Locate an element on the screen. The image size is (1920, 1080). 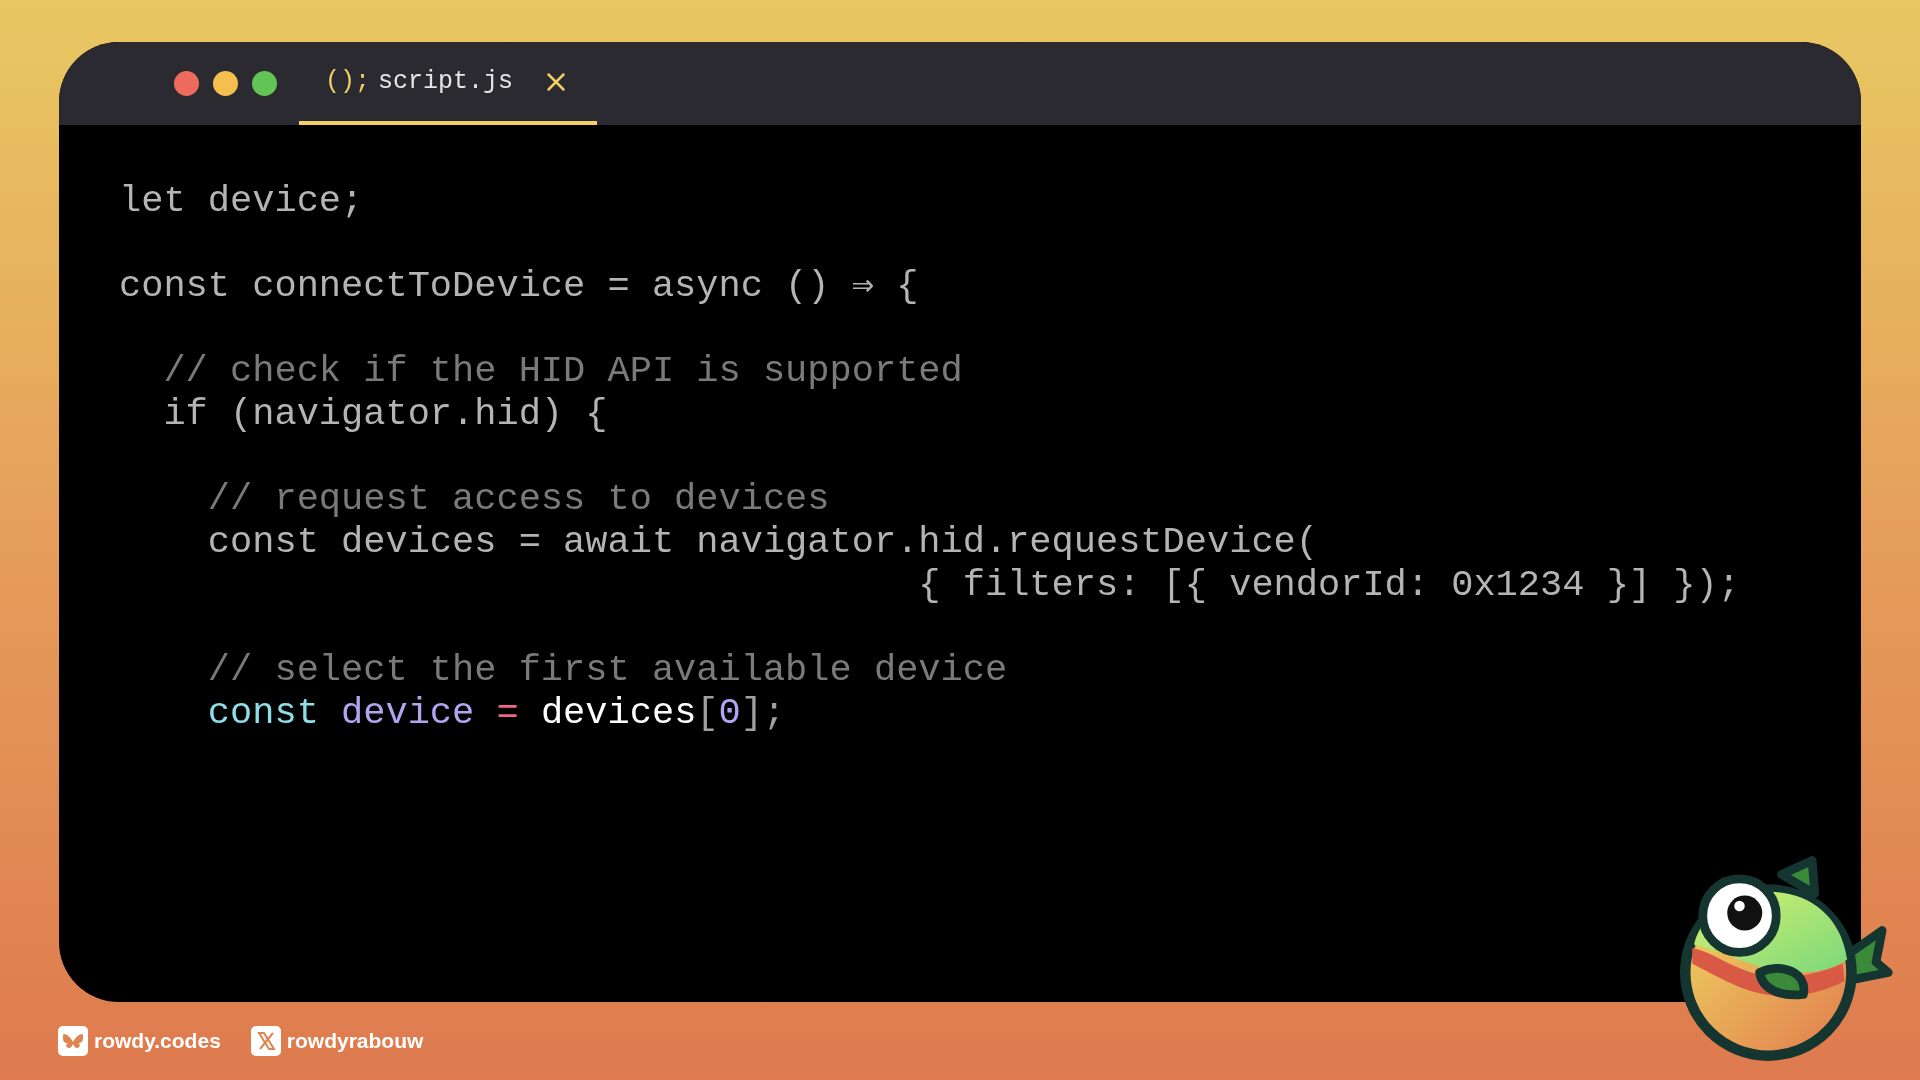
butterfly-icon is located at coordinates (73, 1040).